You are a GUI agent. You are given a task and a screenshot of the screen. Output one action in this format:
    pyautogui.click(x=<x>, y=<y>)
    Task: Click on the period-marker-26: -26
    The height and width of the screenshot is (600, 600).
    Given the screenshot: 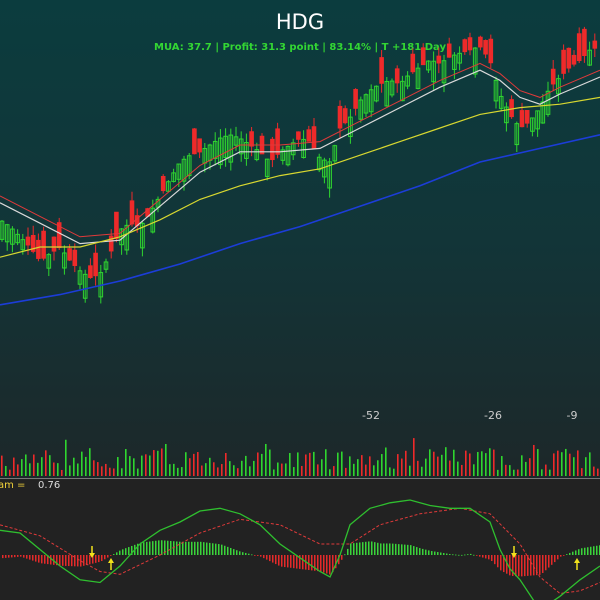 What is the action you would take?
    pyautogui.click(x=493, y=415)
    